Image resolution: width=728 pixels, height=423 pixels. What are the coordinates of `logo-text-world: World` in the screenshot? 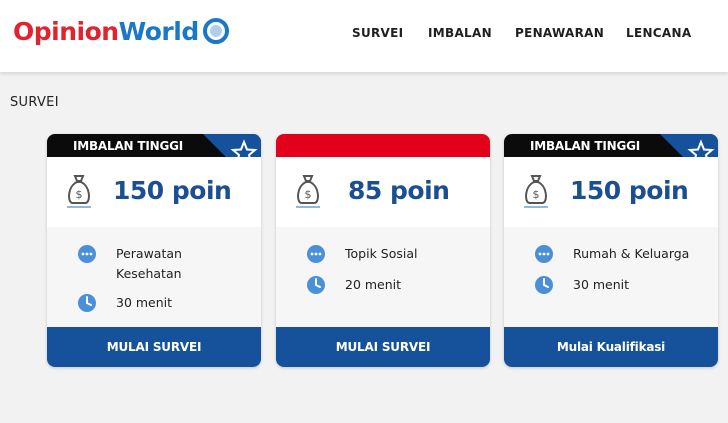 It's located at (159, 31).